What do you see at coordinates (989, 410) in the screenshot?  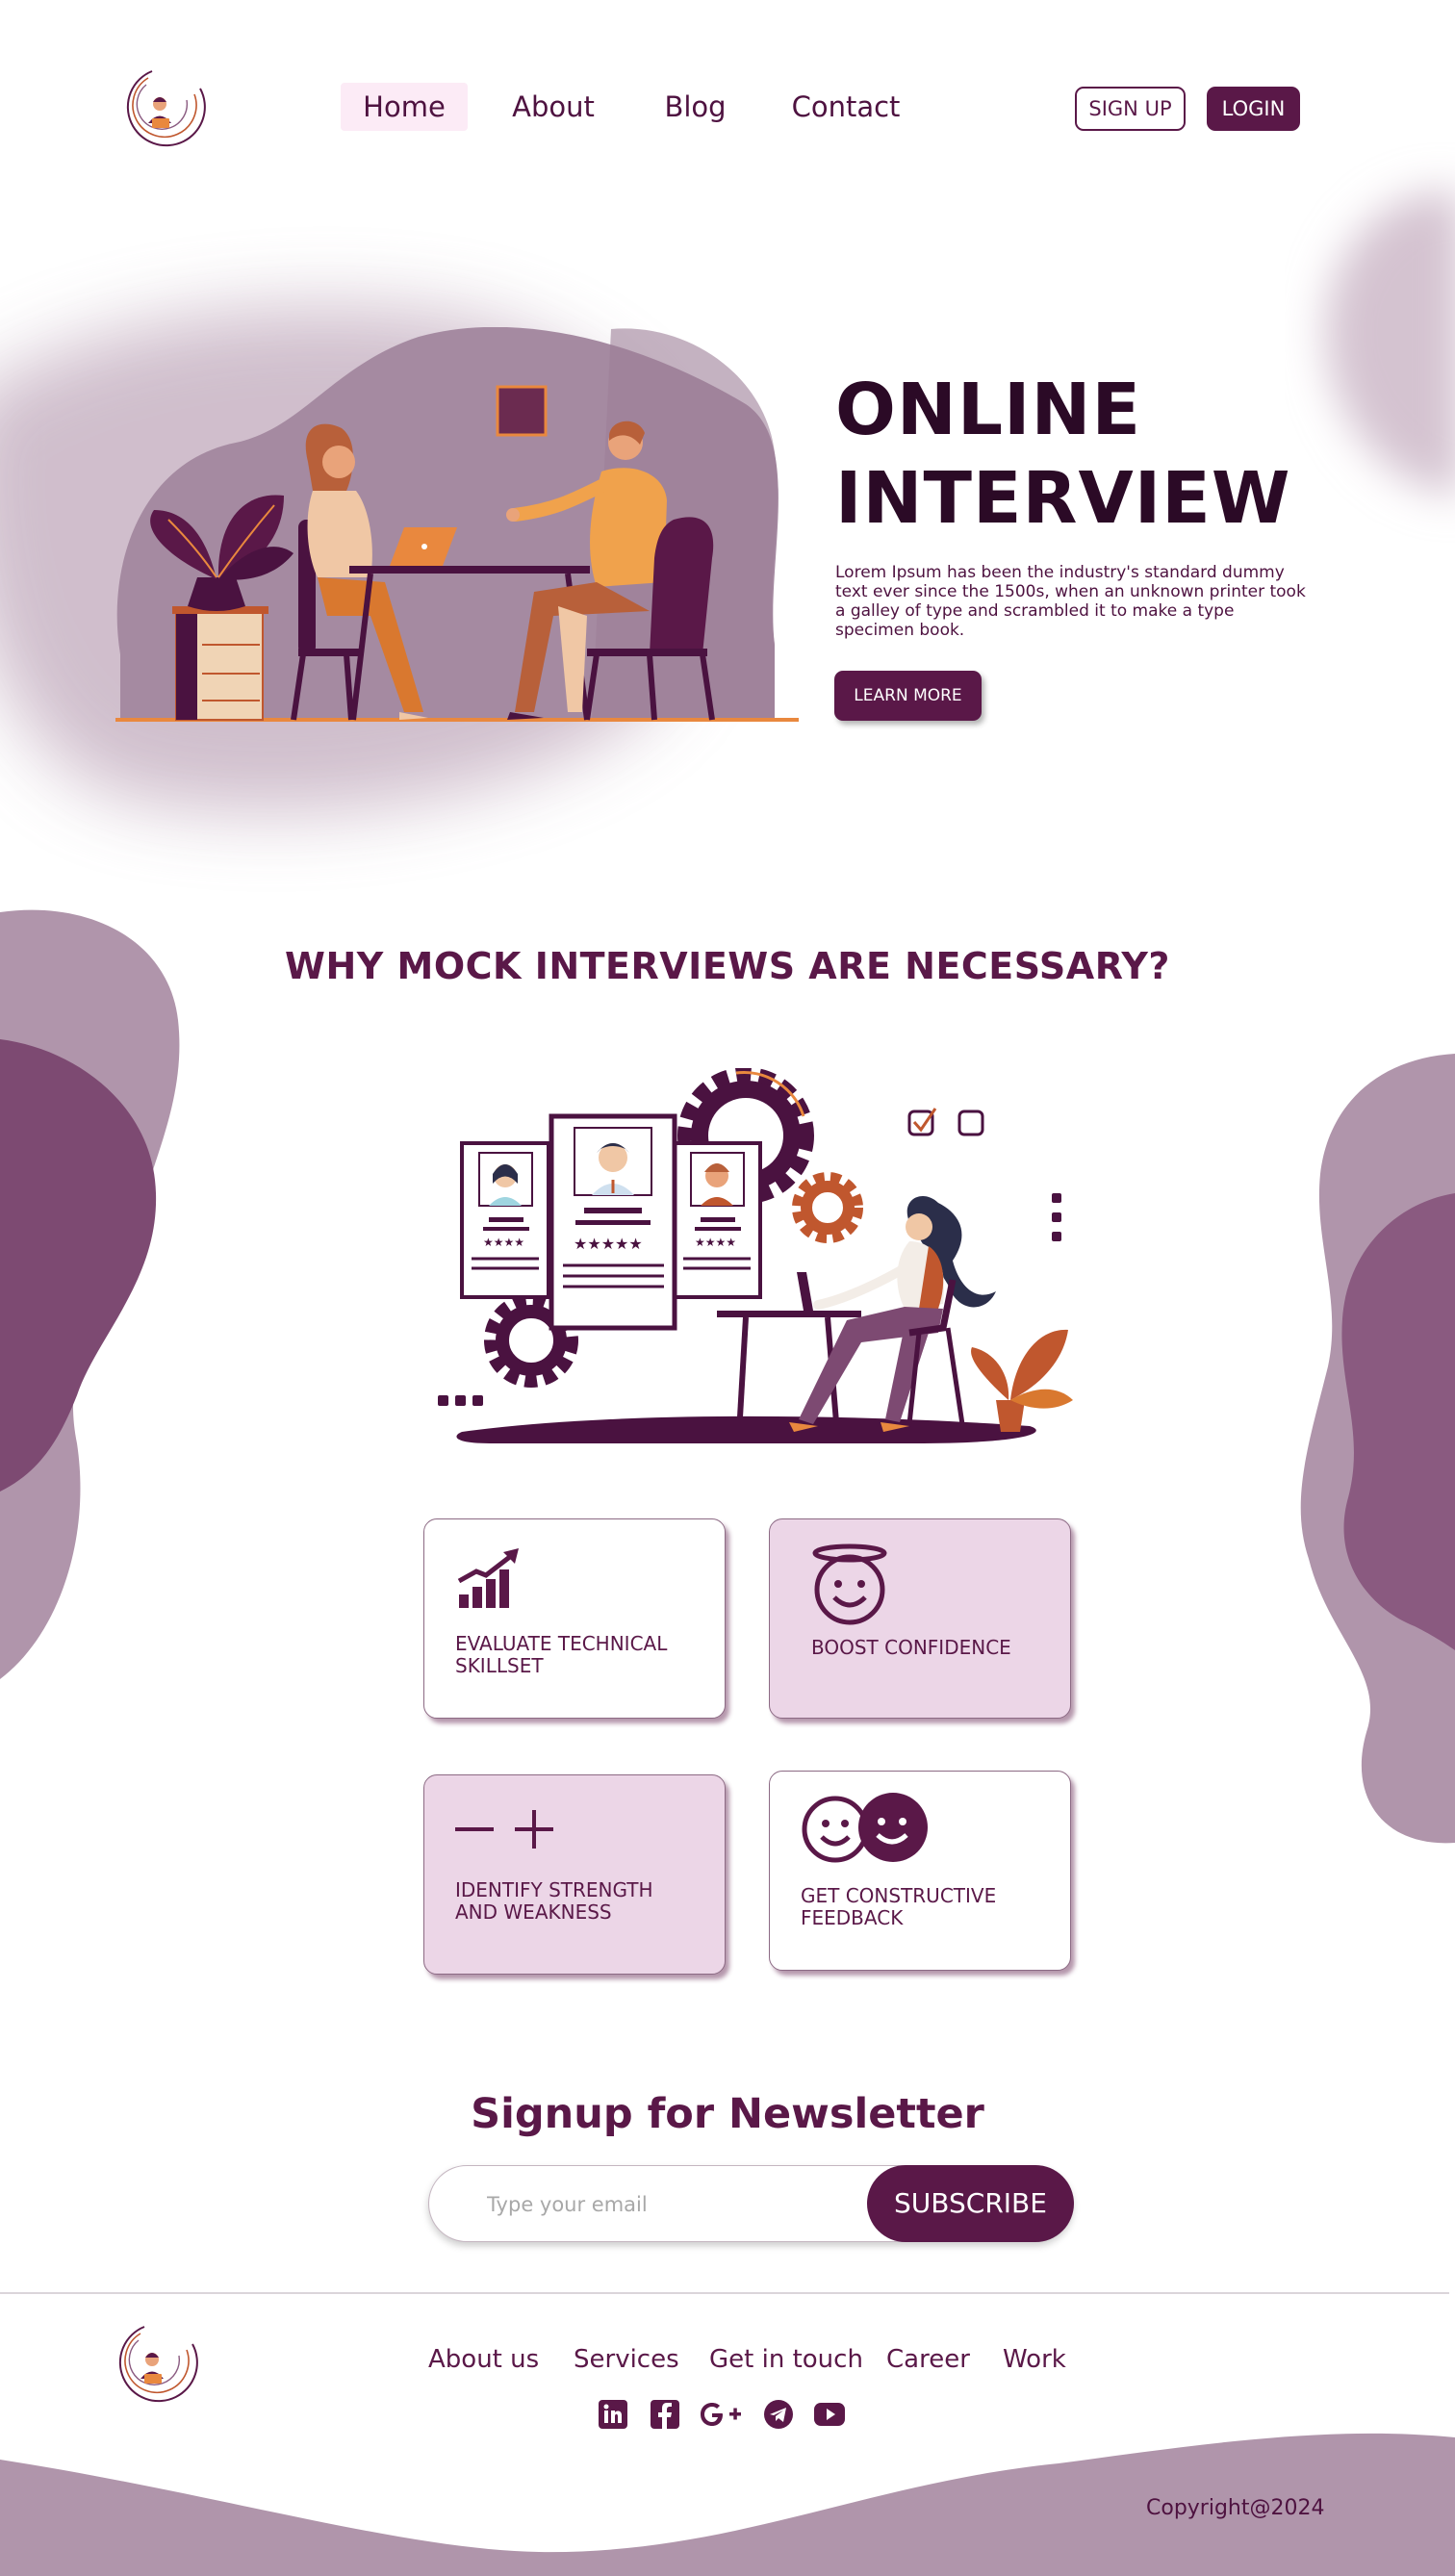 I see `hero-title-line1: ONLINE` at bounding box center [989, 410].